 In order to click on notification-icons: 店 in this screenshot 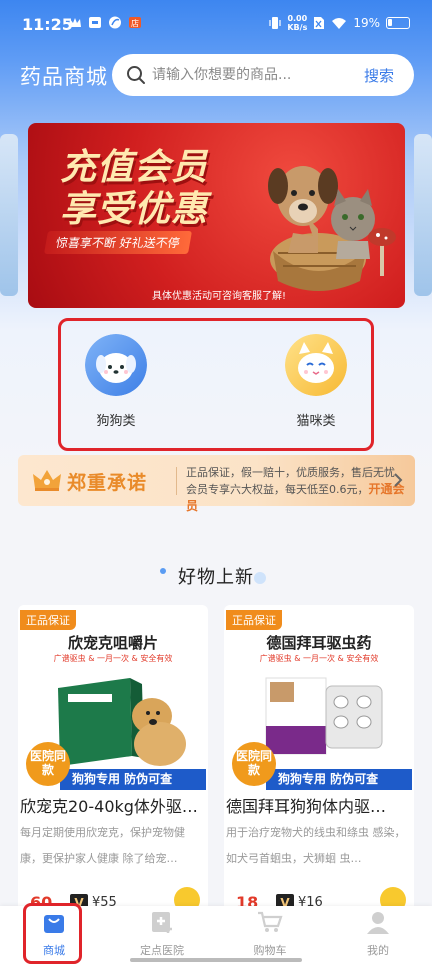, I will do `click(105, 22)`.